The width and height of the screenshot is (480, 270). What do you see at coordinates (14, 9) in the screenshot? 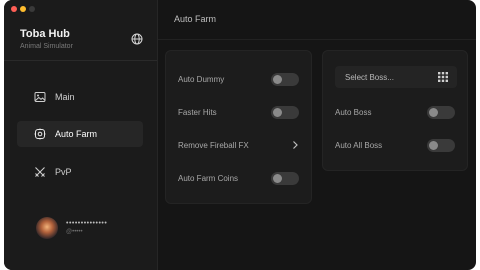
I see `close-window-button` at bounding box center [14, 9].